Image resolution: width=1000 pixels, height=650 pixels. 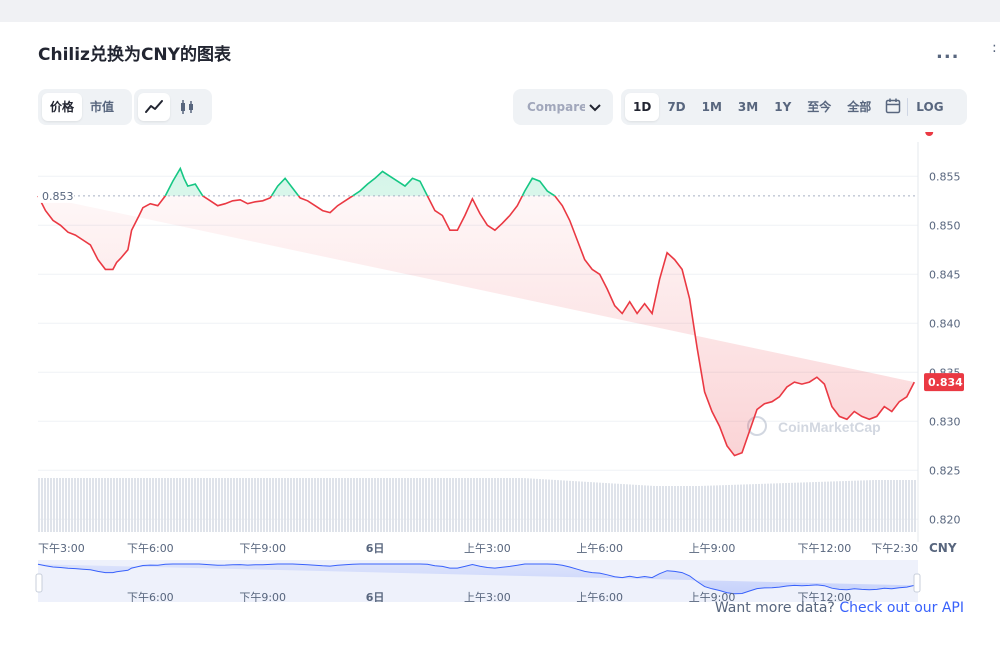 What do you see at coordinates (478, 581) in the screenshot?
I see `range-navigator: 下午6:00 下午9:00 6日 上午3:00 上午6:00 上午9:00 下午12:00` at bounding box center [478, 581].